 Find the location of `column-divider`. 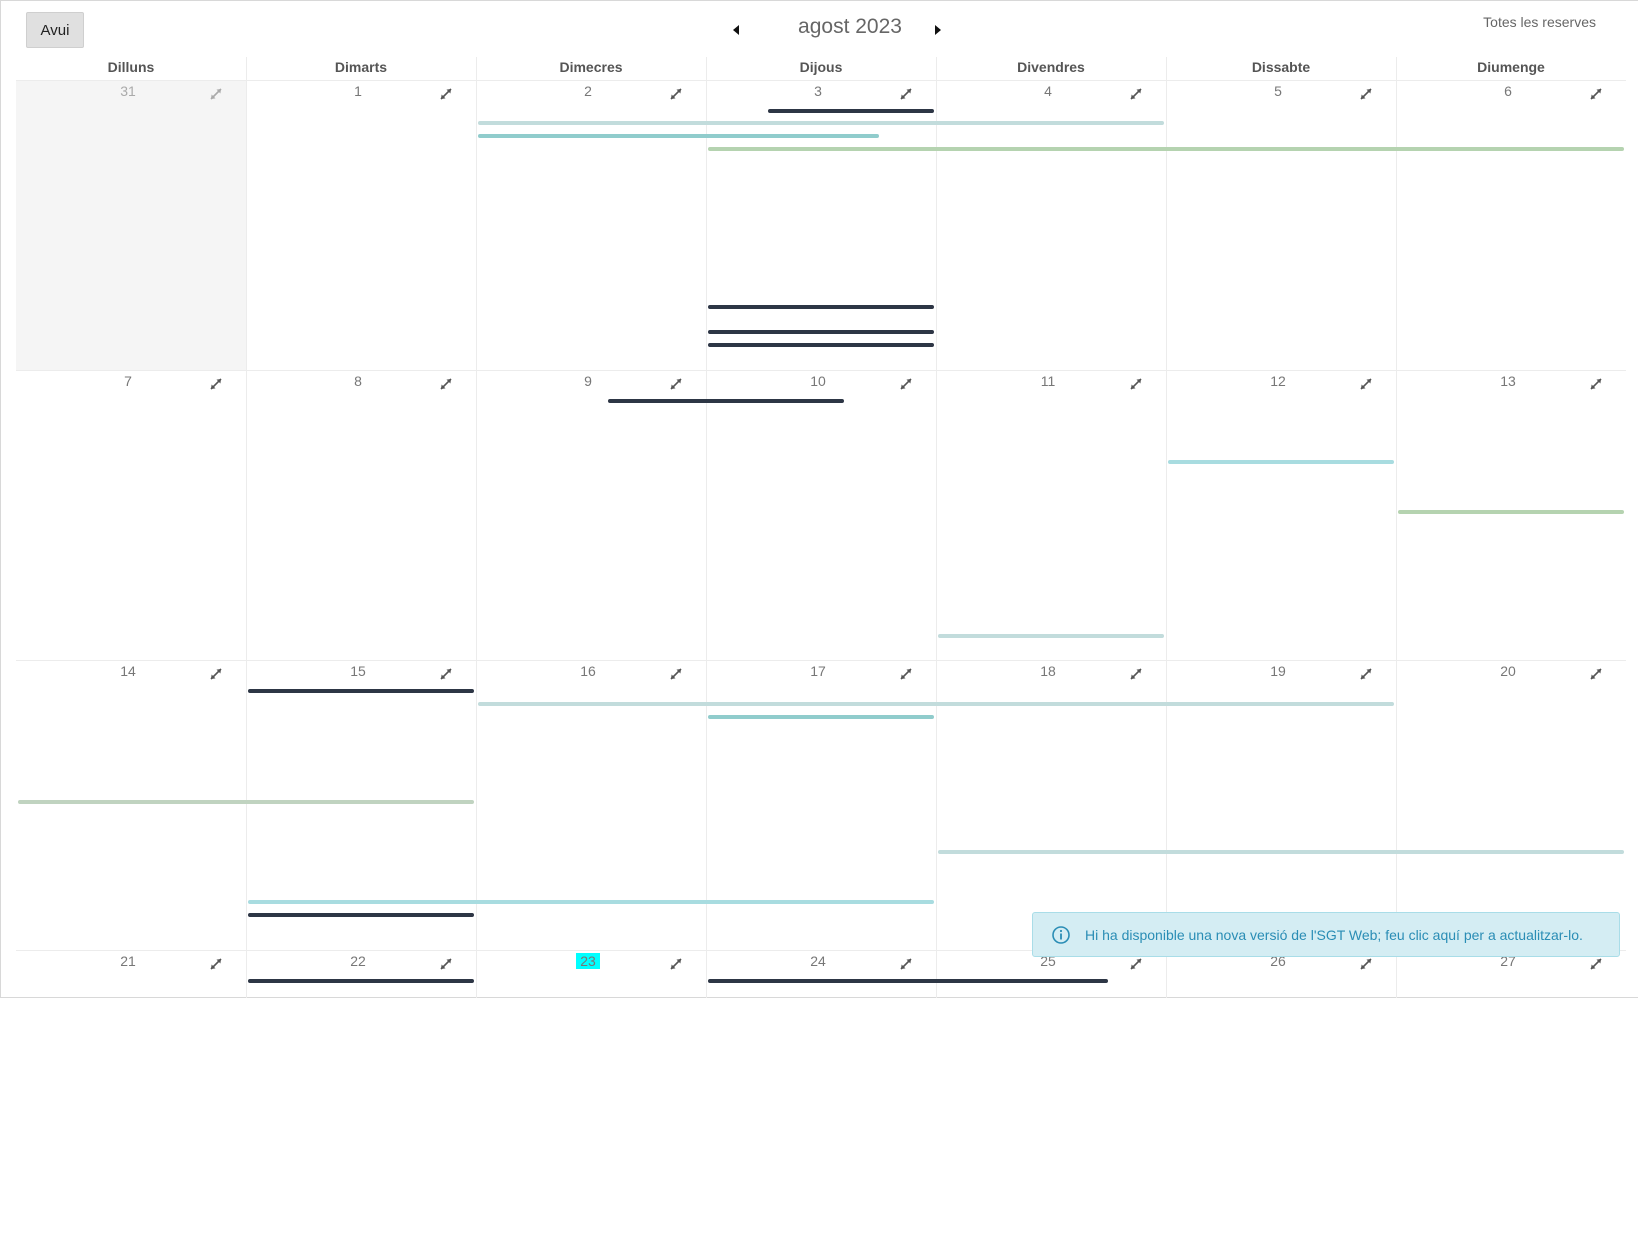

column-divider is located at coordinates (706, 527).